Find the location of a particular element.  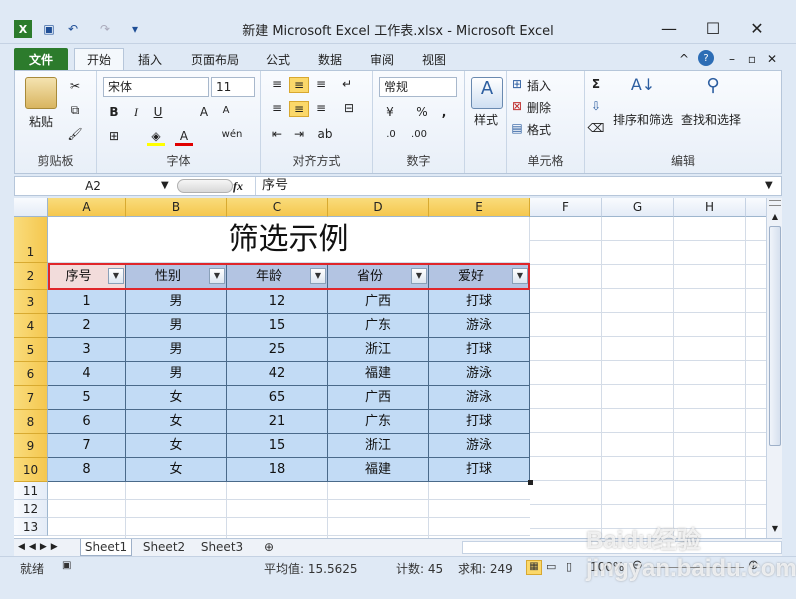

sheet-title-cell: 筛选示例 is located at coordinates (289, 240).